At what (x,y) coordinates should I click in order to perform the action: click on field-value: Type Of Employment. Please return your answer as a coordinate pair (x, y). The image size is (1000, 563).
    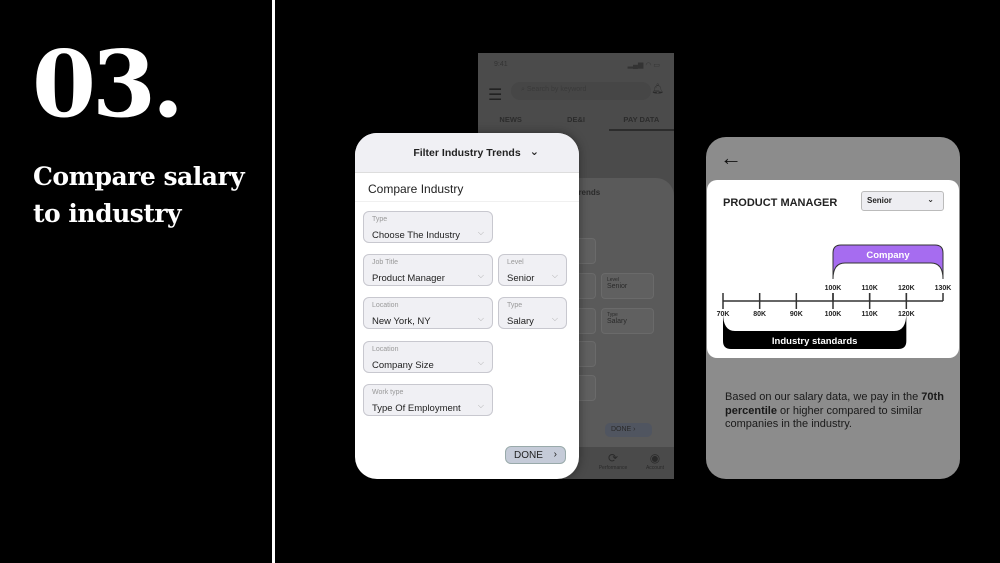
    Looking at the image, I should click on (416, 408).